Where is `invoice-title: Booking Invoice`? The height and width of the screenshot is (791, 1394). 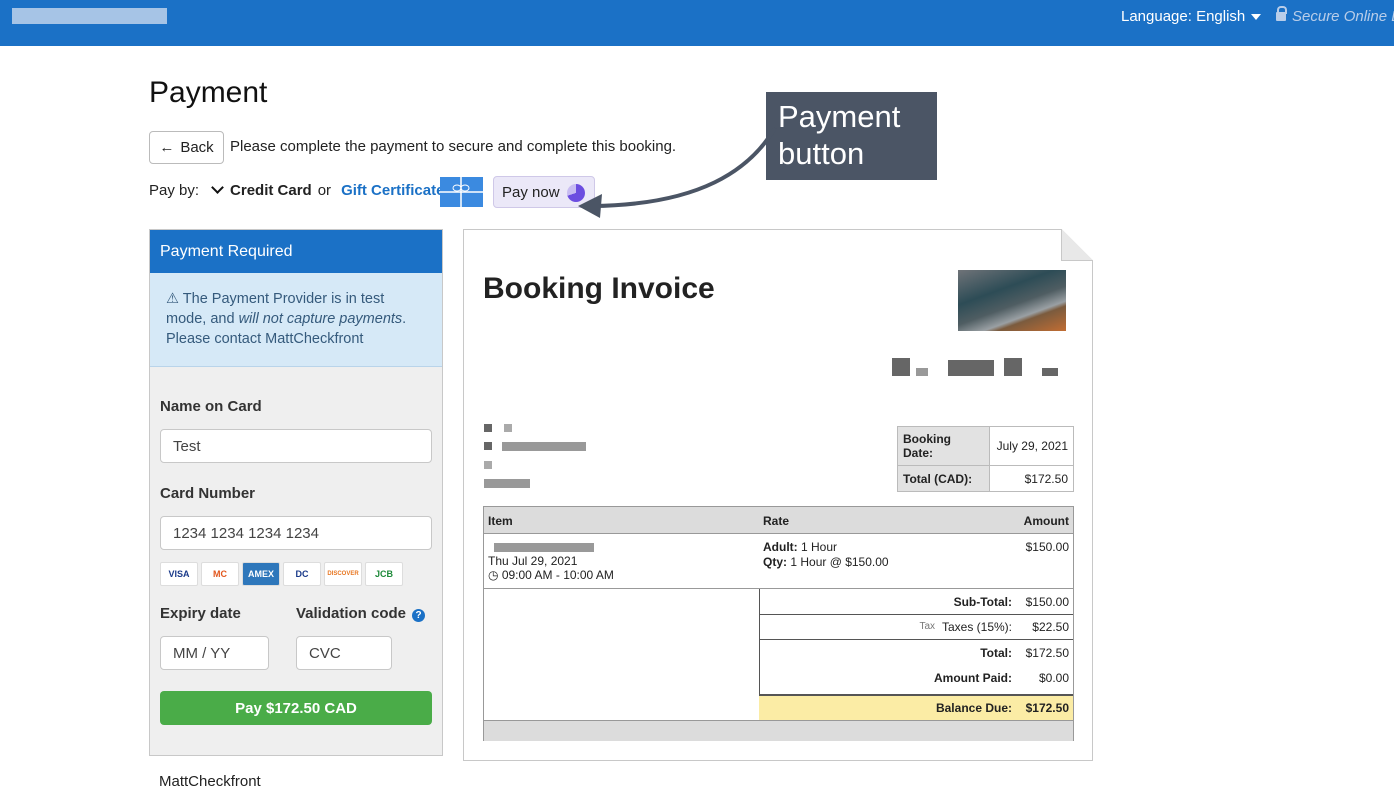 invoice-title: Booking Invoice is located at coordinates (599, 288).